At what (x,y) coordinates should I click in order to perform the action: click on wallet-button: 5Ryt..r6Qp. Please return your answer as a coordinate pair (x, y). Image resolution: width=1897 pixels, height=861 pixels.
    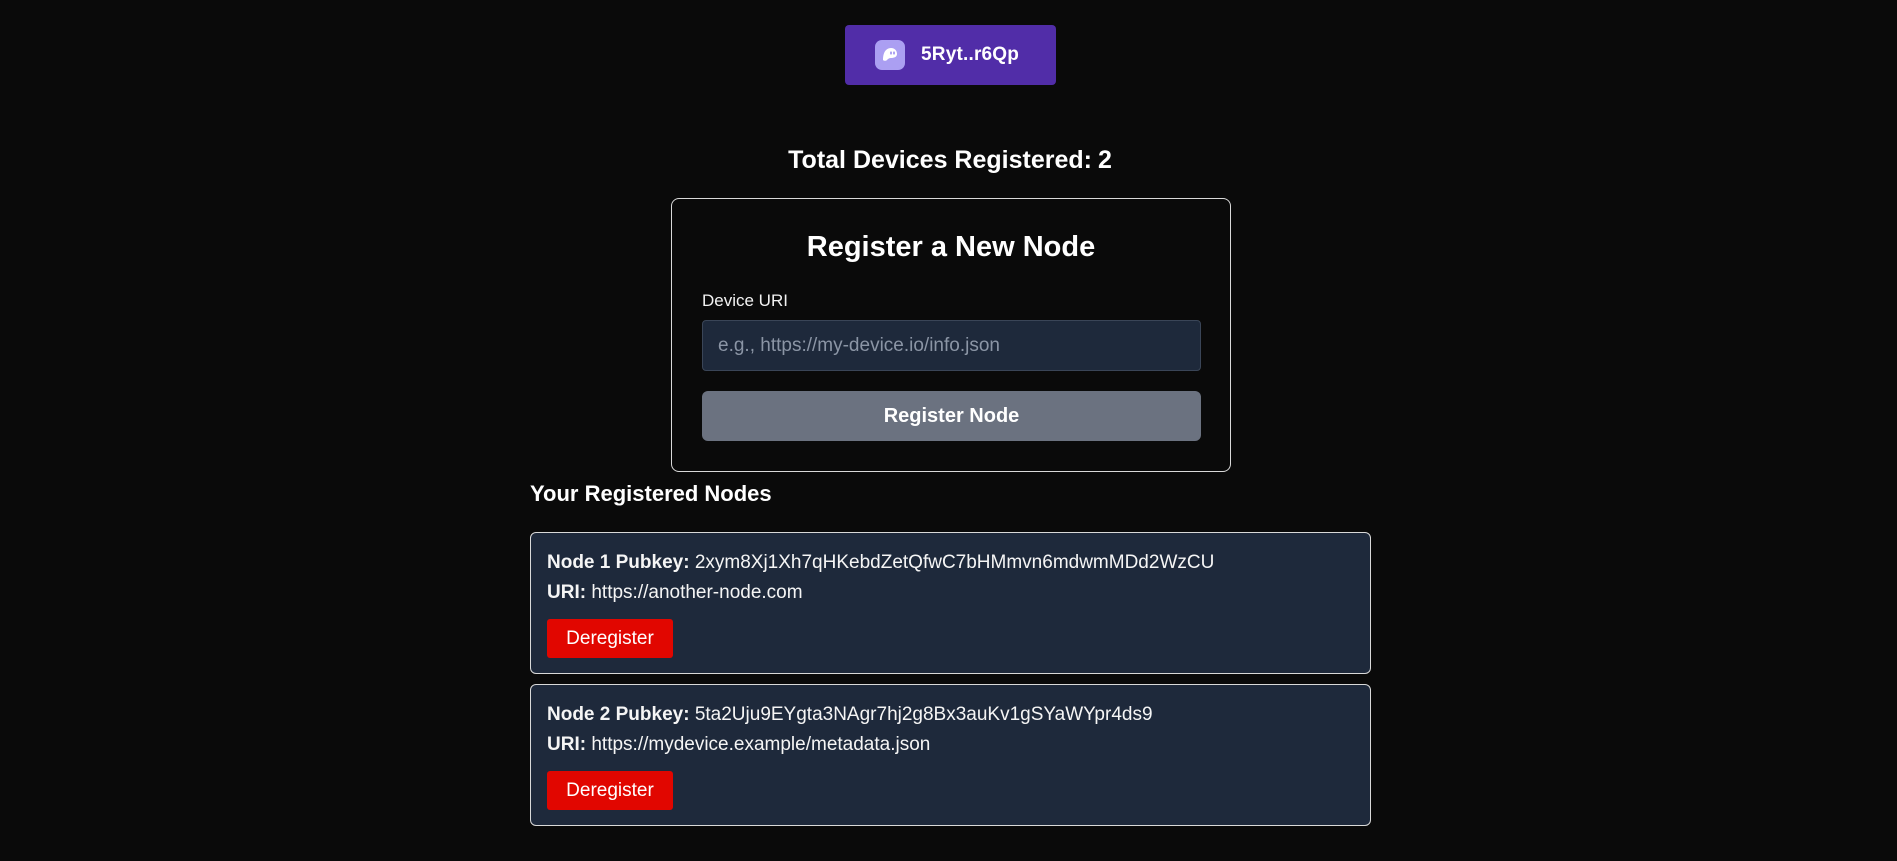
    Looking at the image, I should click on (950, 55).